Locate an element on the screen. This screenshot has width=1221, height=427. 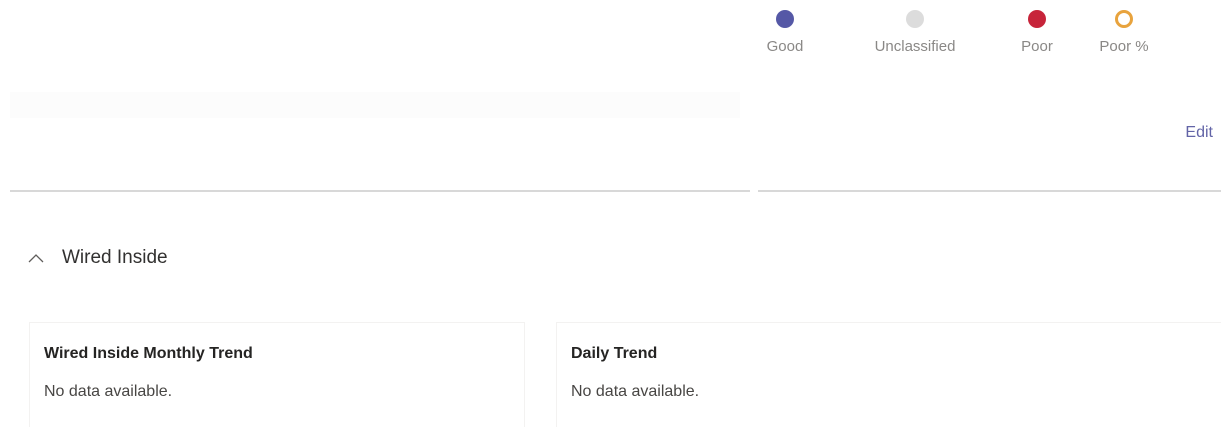
header-strip is located at coordinates (375, 105).